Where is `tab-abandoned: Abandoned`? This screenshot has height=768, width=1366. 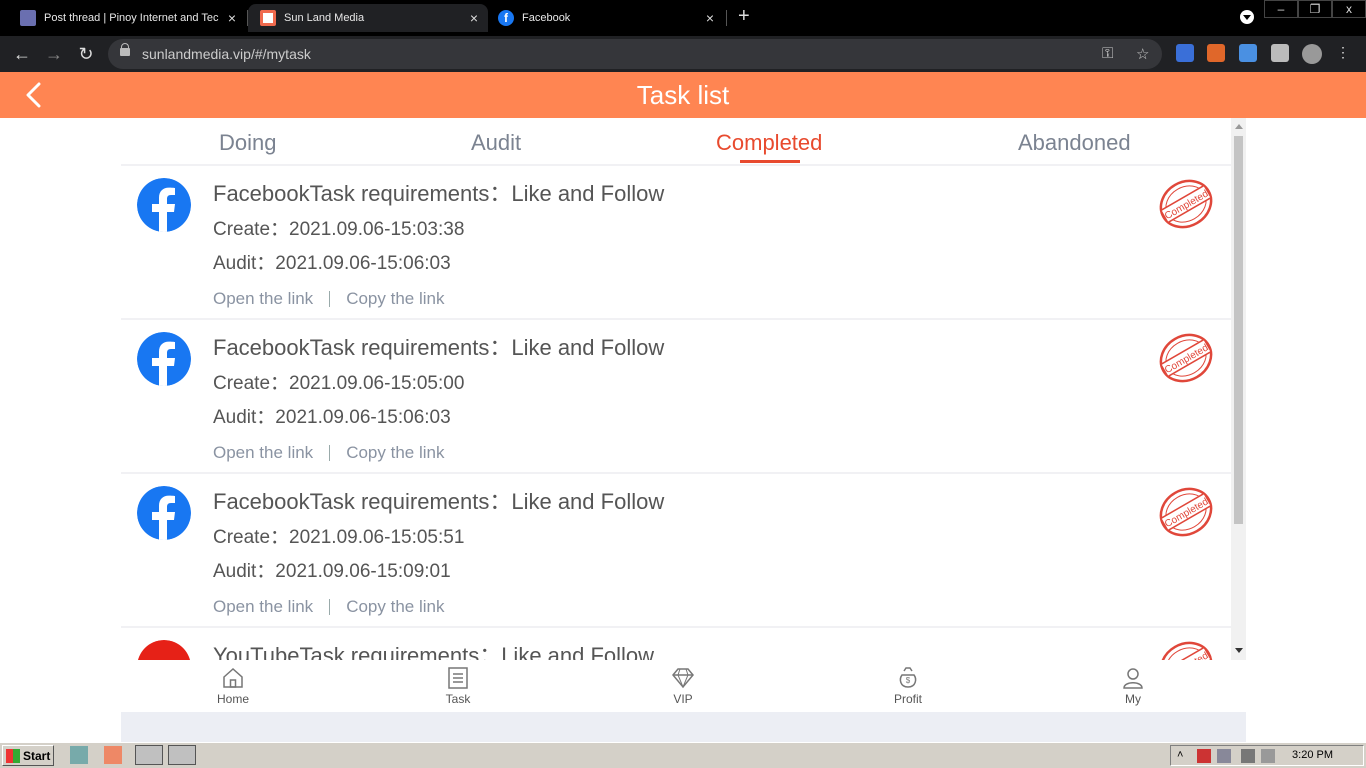
tab-abandoned: Abandoned is located at coordinates (1074, 143).